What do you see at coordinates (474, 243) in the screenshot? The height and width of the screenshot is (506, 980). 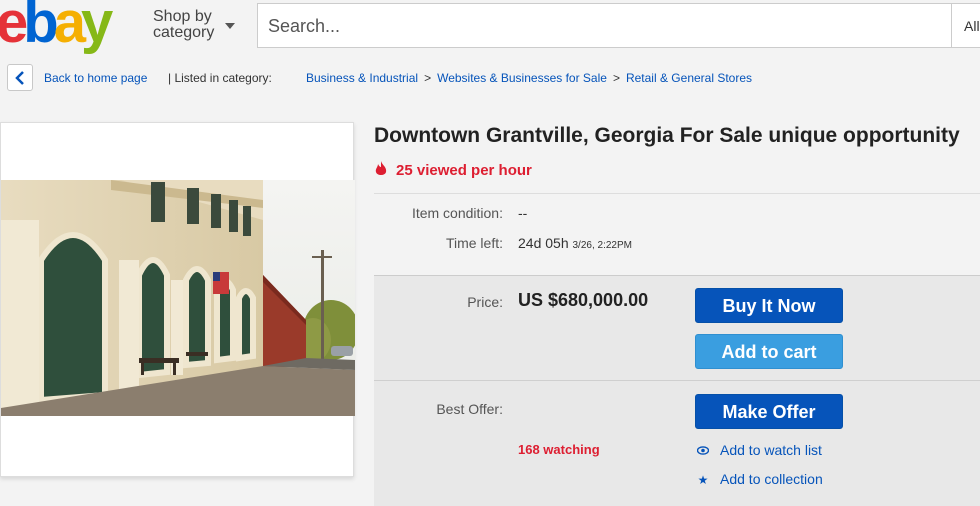 I see `time-left-label: Time left:` at bounding box center [474, 243].